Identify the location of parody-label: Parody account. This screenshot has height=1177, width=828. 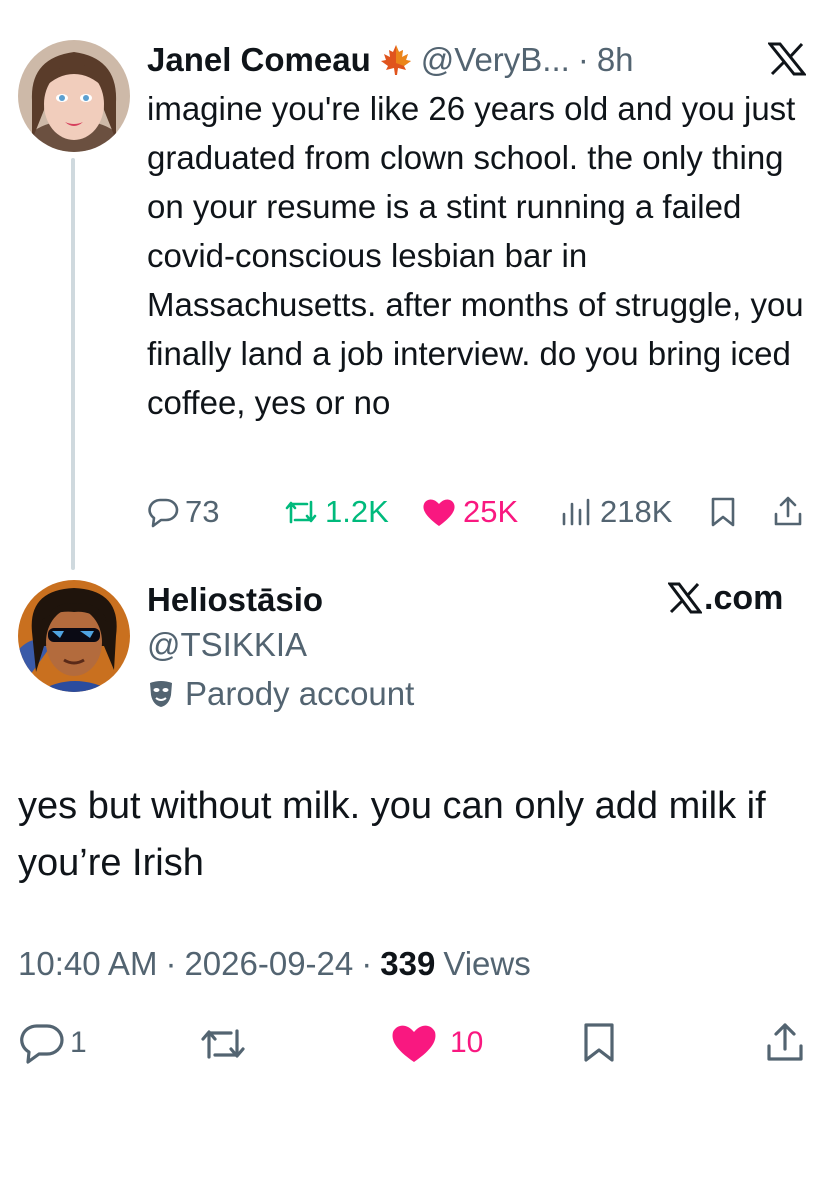
(280, 694).